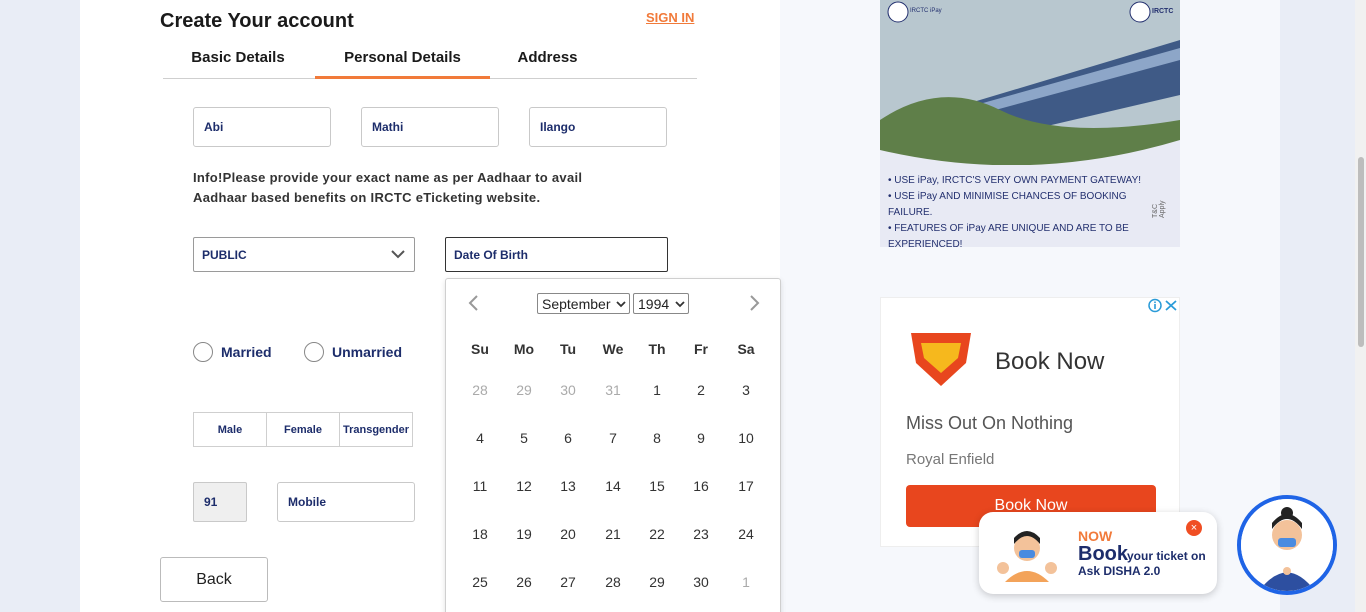 This screenshot has height=612, width=1366. I want to click on calendar-day: 11, so click(480, 486).